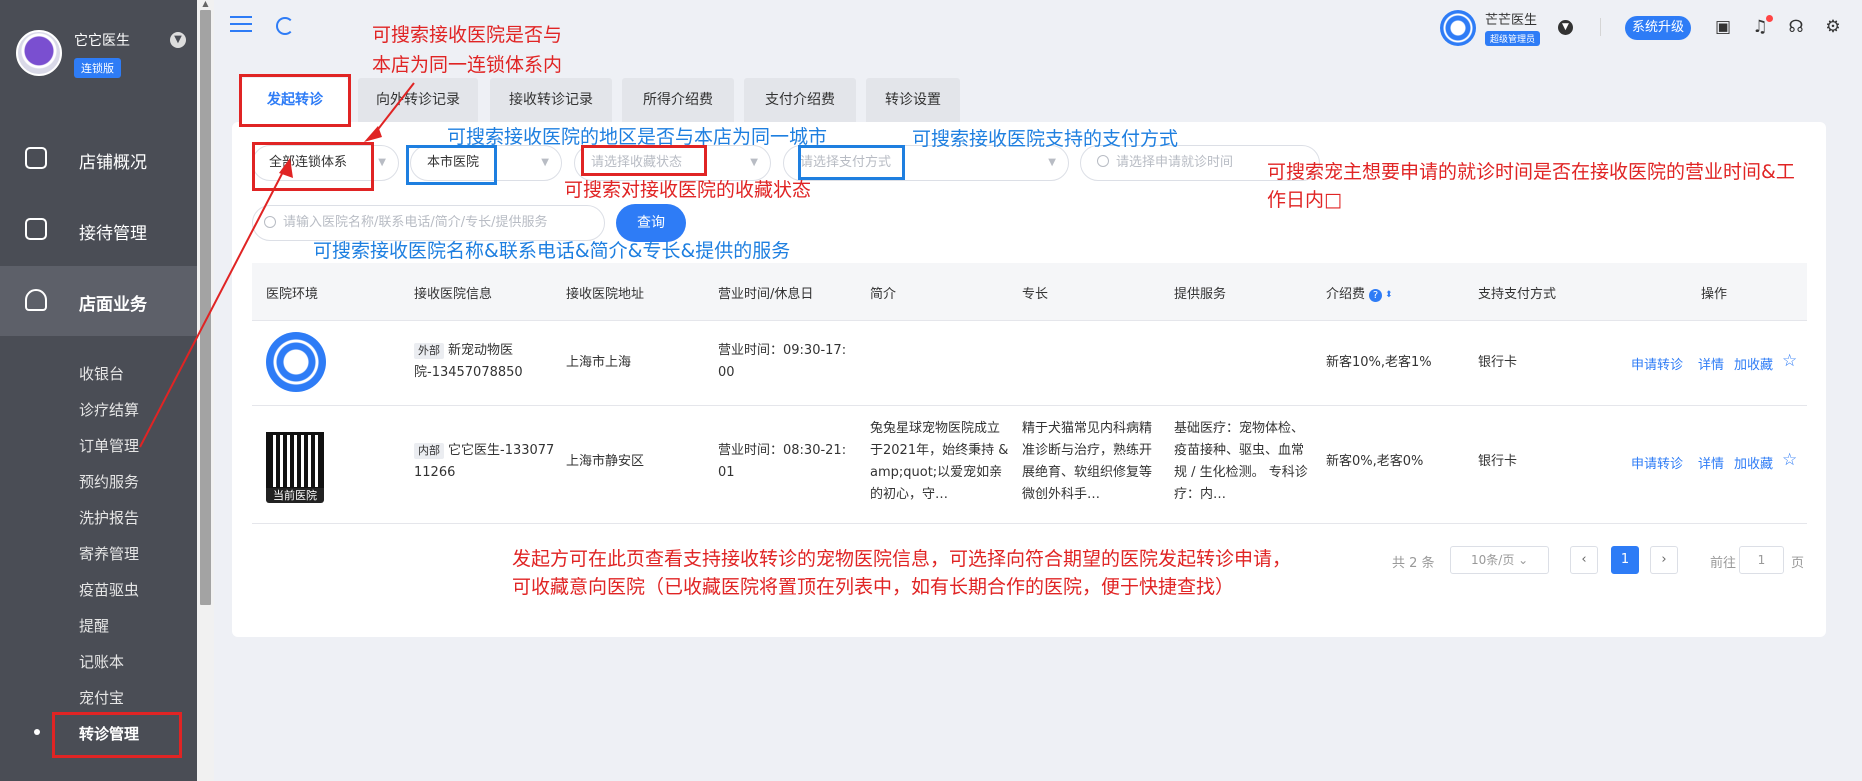  Describe the element at coordinates (486, 462) in the screenshot. I see `hospital-info: 内部 它它医生-13307711266` at that location.